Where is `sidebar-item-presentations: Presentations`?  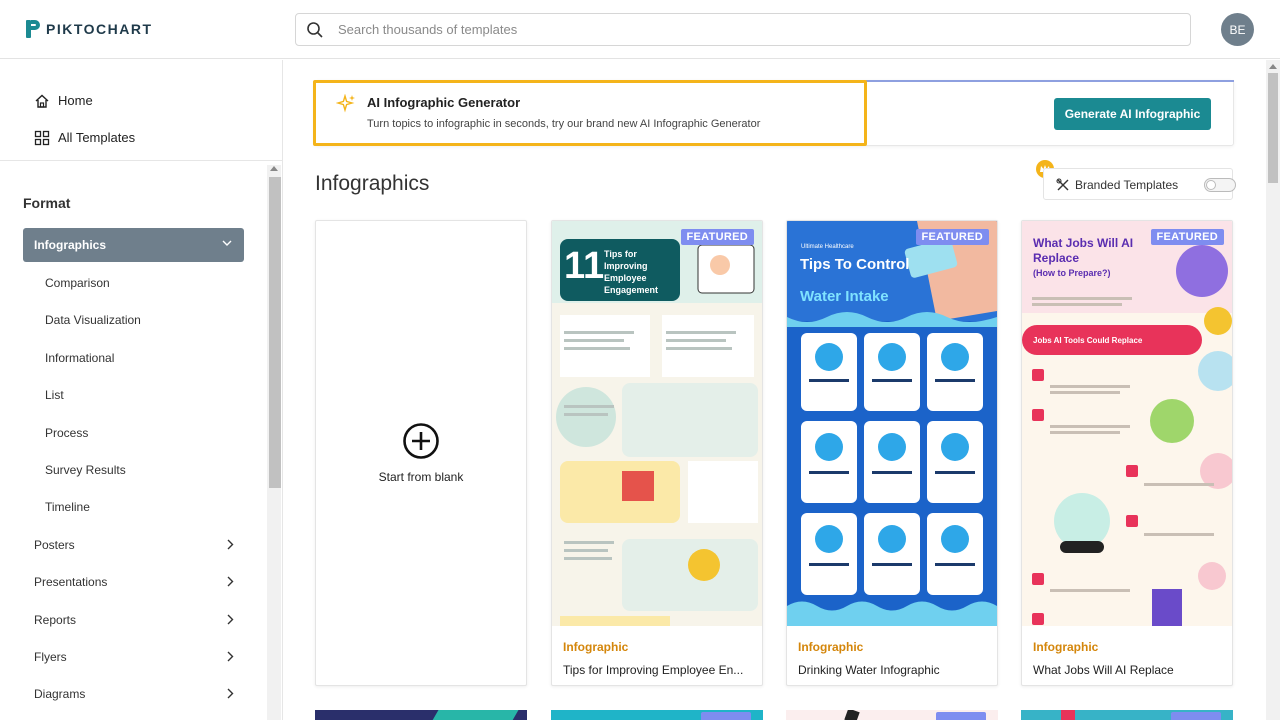 sidebar-item-presentations: Presentations is located at coordinates (134, 582).